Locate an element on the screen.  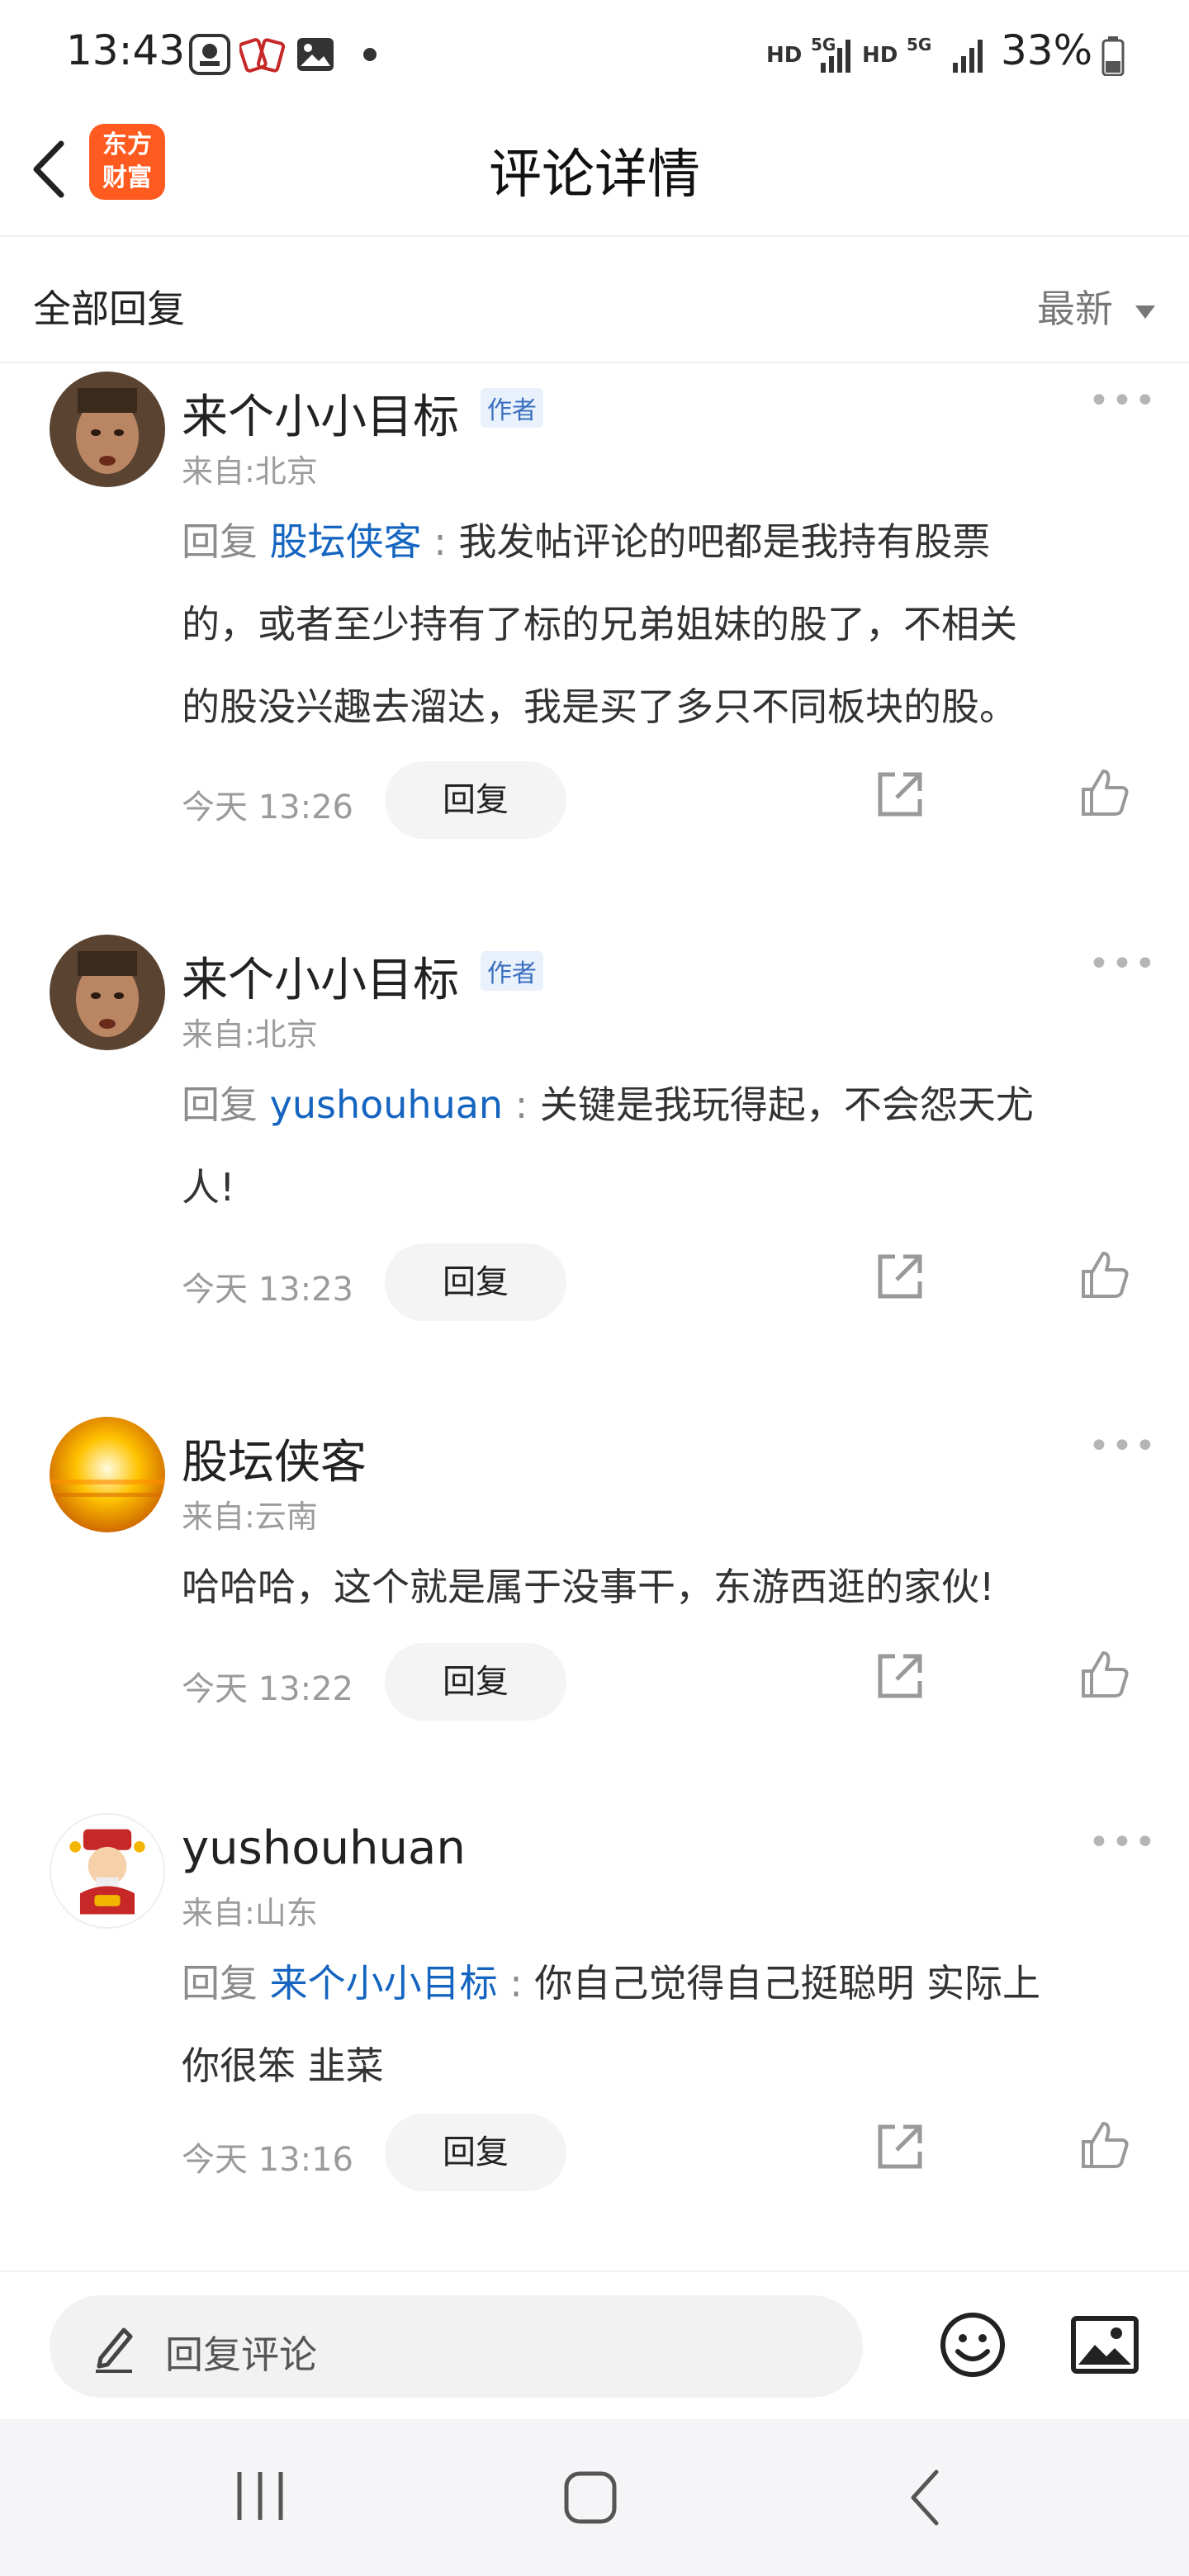
nav-recent-icon is located at coordinates (260, 2497).